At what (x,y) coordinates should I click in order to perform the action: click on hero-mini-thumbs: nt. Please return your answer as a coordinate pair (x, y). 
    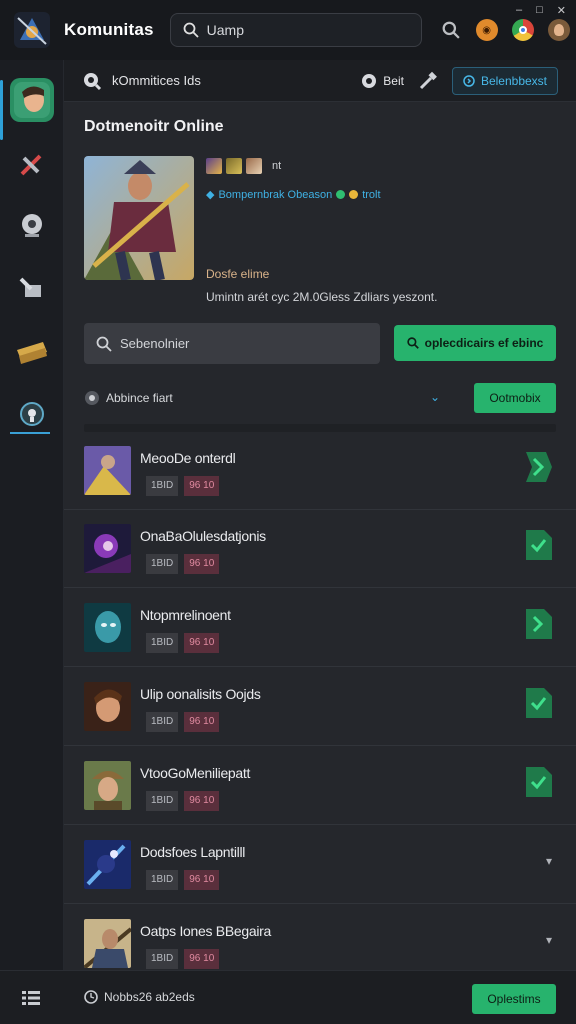
    Looking at the image, I should click on (243, 166).